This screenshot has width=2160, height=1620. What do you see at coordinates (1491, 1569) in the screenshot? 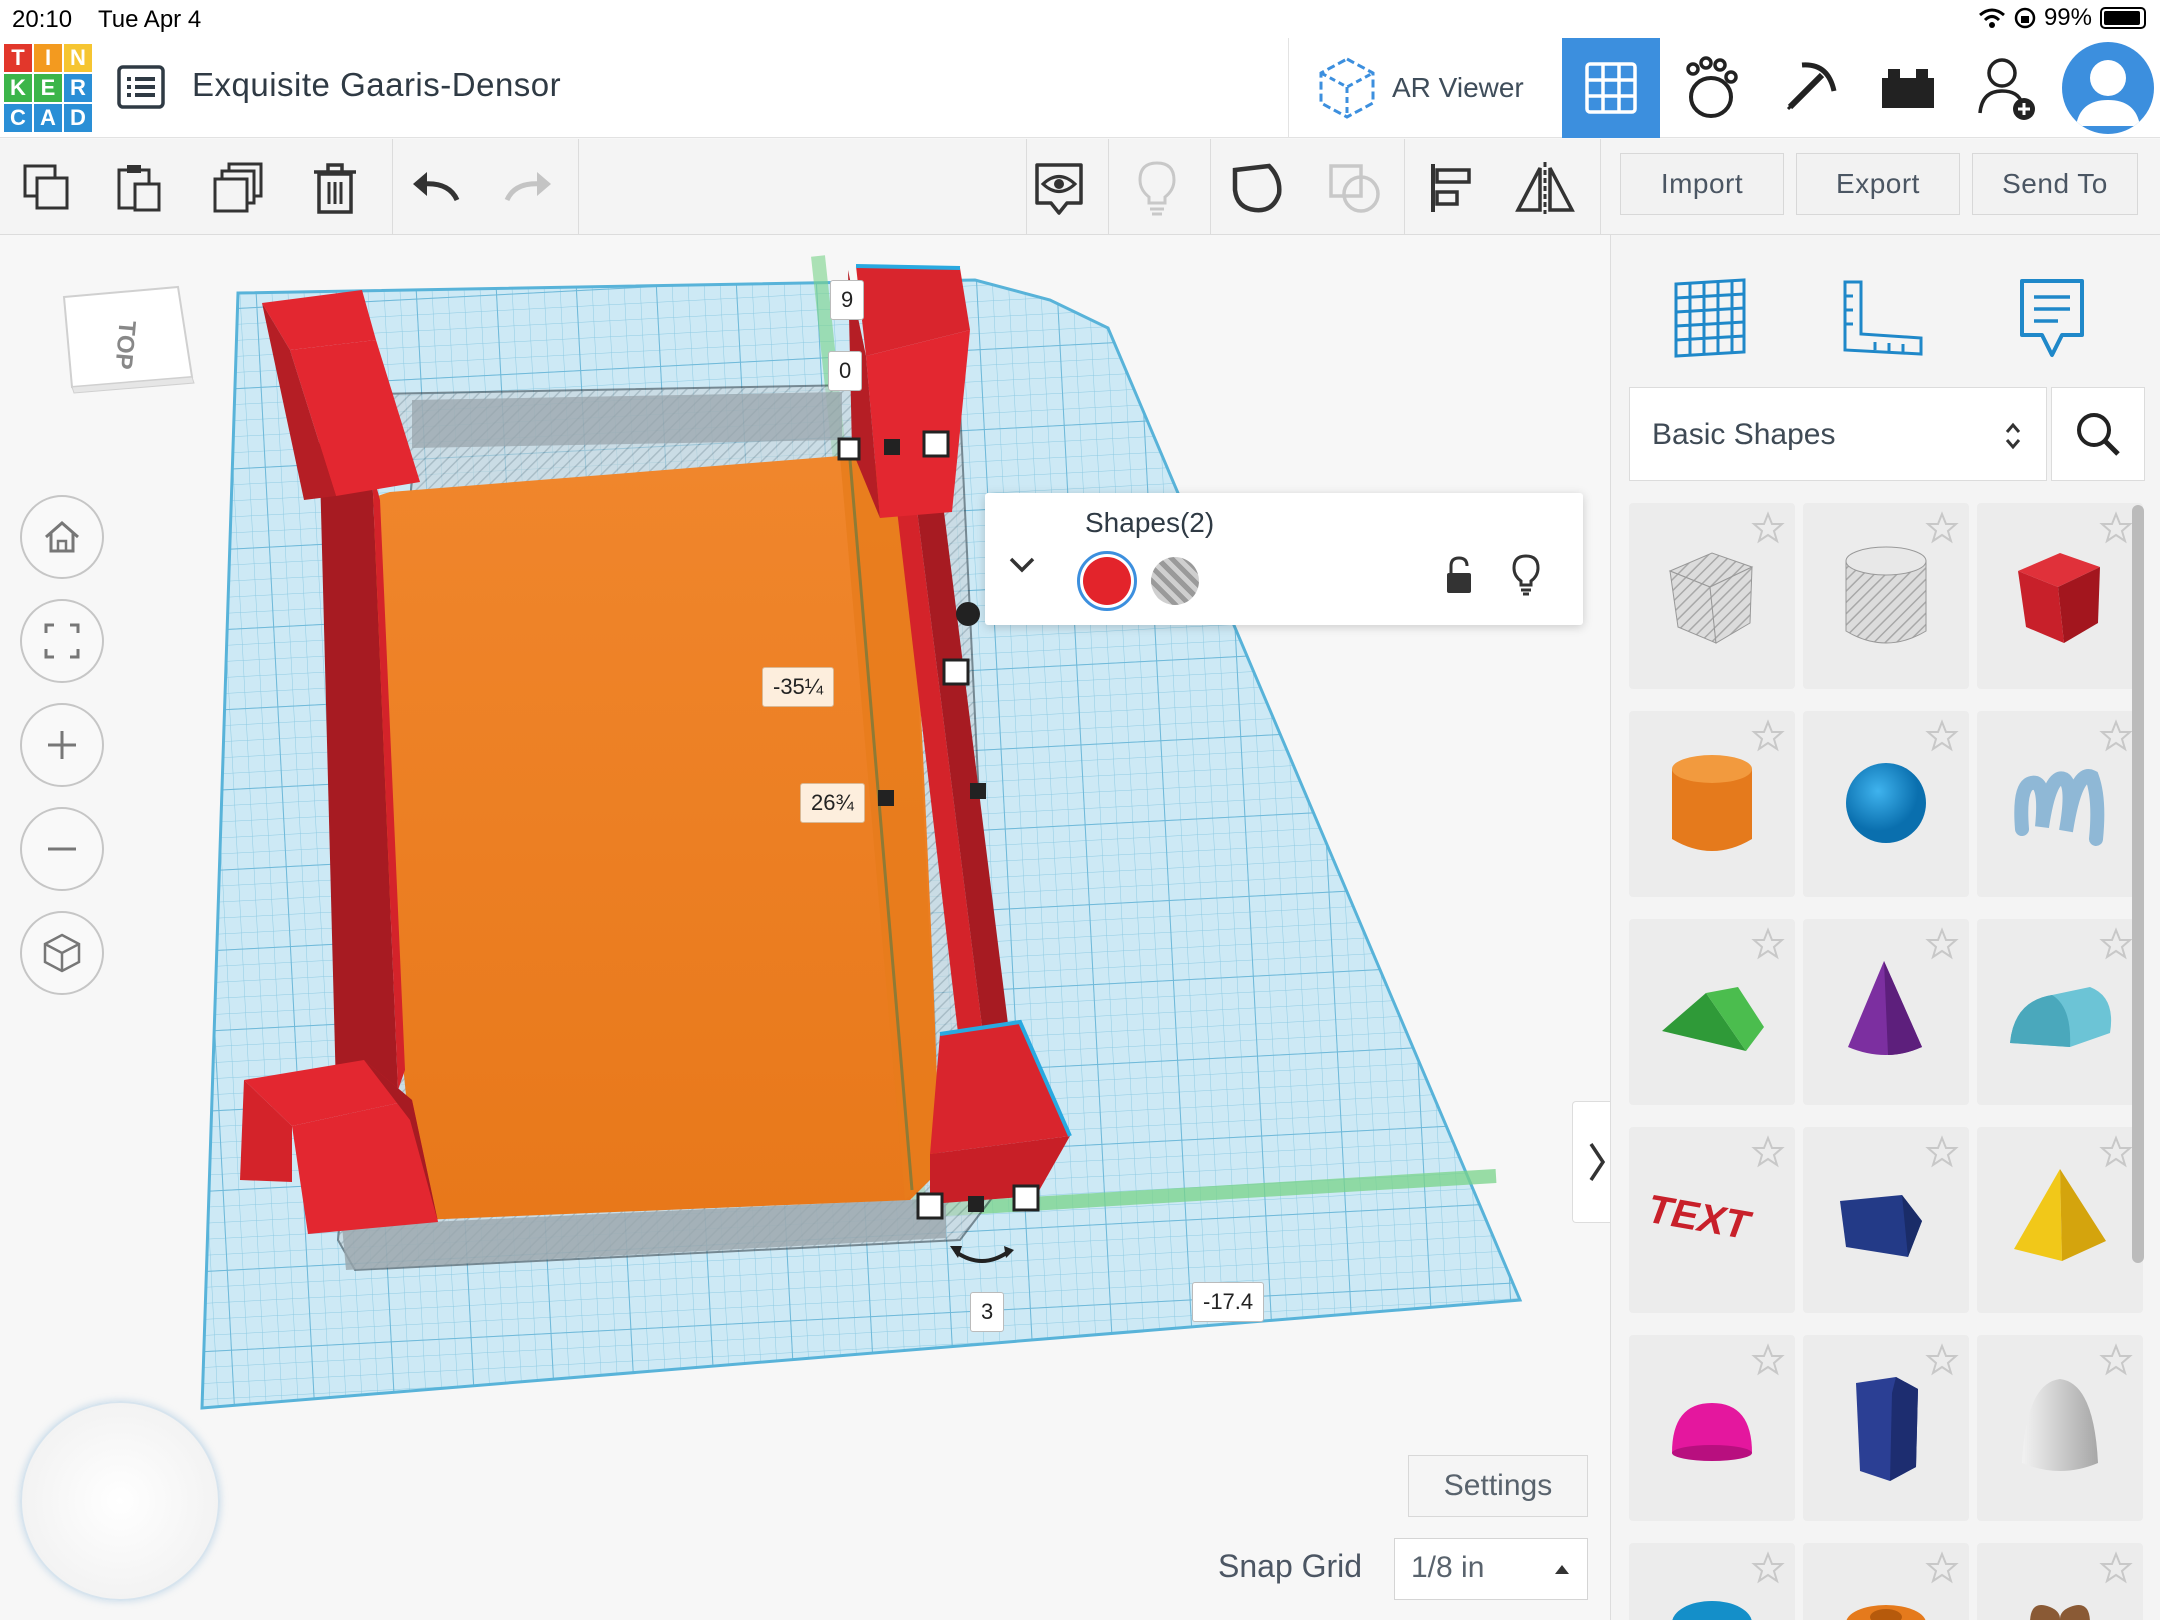
I see `snap-grid-select: 1/8 in` at bounding box center [1491, 1569].